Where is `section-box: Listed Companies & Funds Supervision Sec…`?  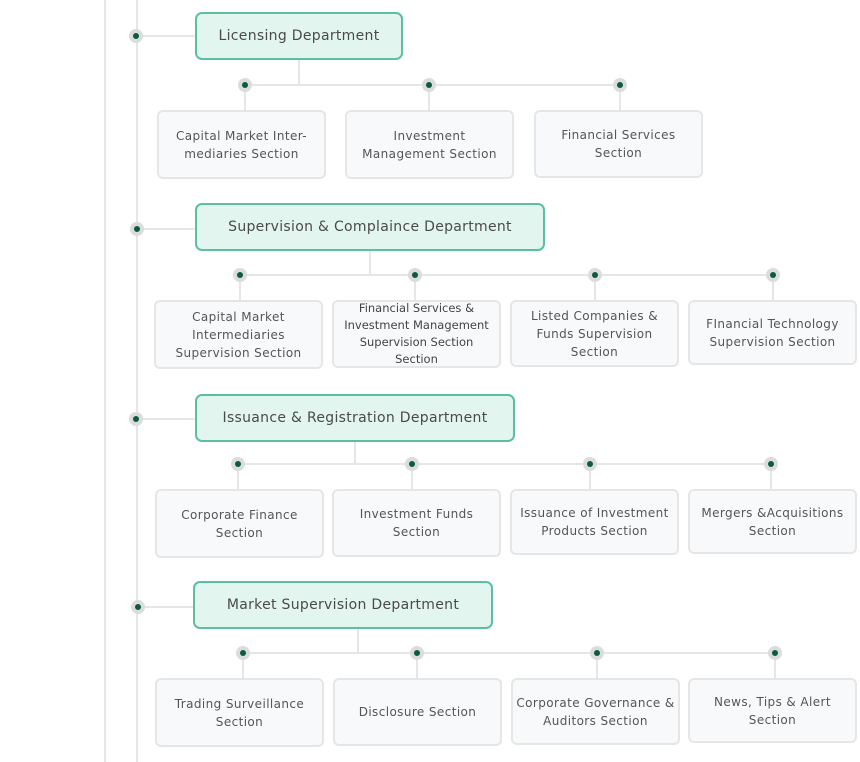
section-box: Listed Companies & Funds Supervision Sec… is located at coordinates (594, 333).